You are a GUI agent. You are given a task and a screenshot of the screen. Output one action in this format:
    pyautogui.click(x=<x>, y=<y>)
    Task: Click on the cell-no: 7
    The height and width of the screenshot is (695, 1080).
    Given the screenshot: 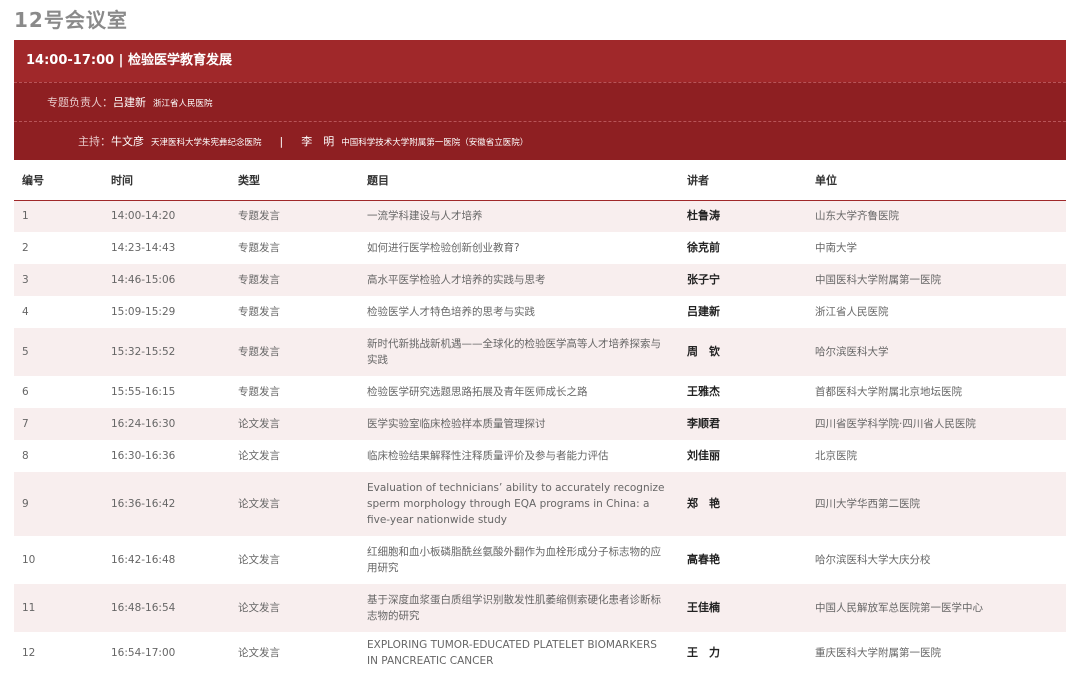 What is the action you would take?
    pyautogui.click(x=58, y=424)
    